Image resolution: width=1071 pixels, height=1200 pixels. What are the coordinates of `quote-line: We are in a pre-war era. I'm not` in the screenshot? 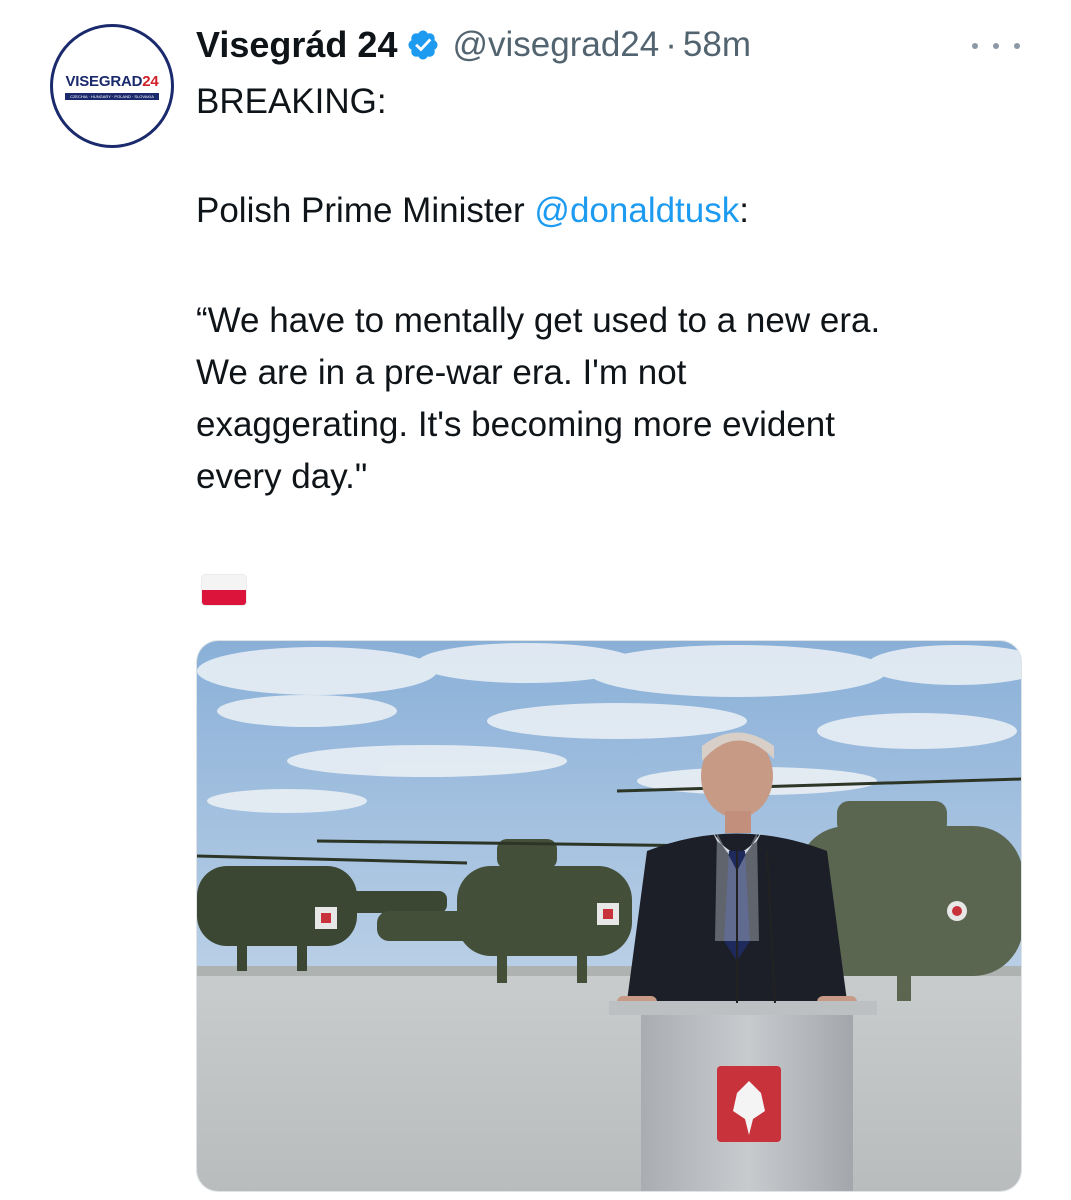 It's located at (441, 372).